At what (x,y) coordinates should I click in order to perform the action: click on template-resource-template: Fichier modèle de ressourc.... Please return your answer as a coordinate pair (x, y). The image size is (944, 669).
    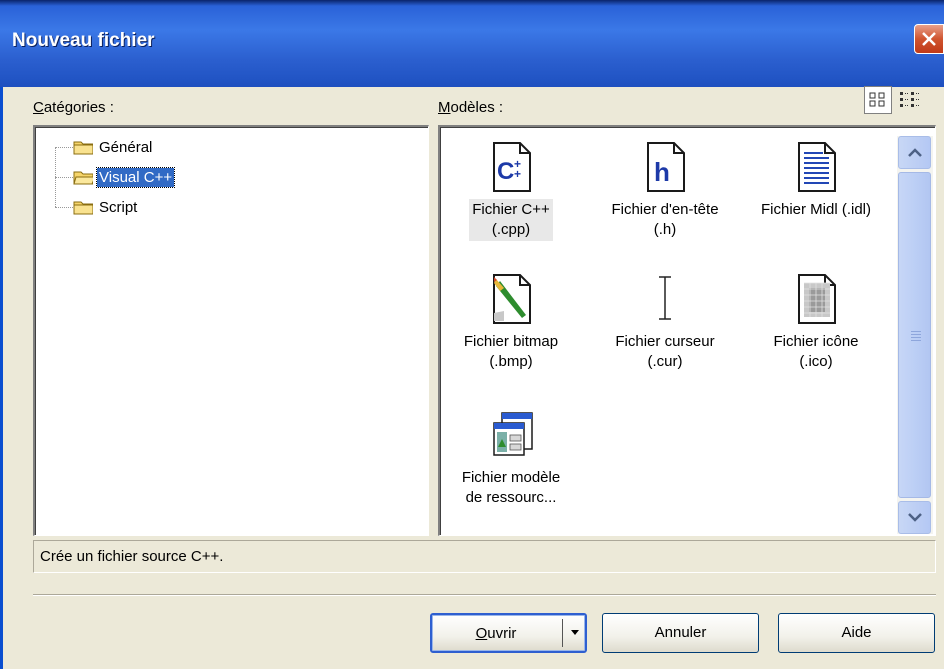
    Looking at the image, I should click on (511, 459).